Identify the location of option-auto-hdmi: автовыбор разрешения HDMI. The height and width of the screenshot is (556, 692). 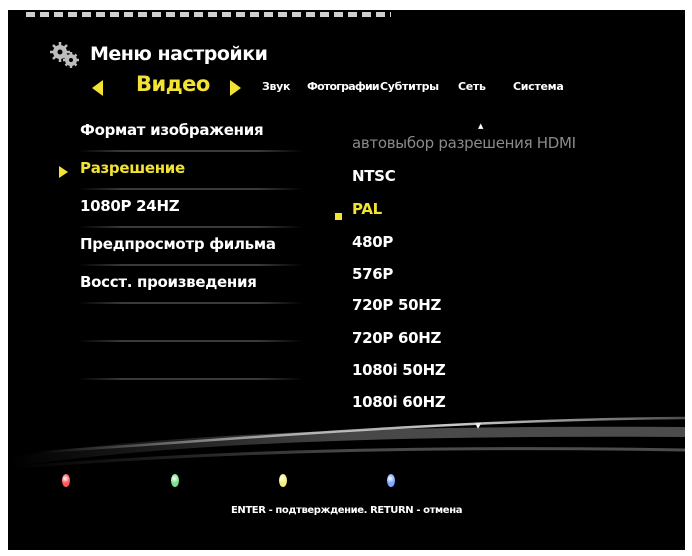
(464, 143).